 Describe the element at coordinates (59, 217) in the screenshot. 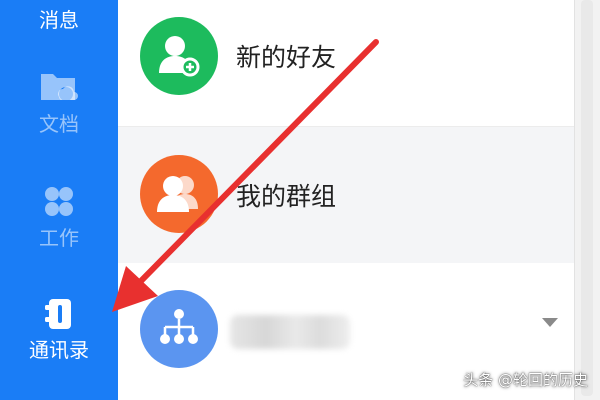

I see `nav-item-work: 工作` at that location.